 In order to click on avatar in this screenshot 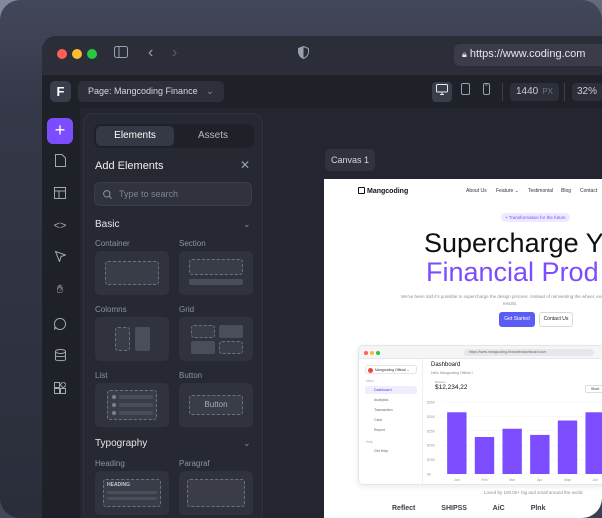, I will do `click(370, 370)`.